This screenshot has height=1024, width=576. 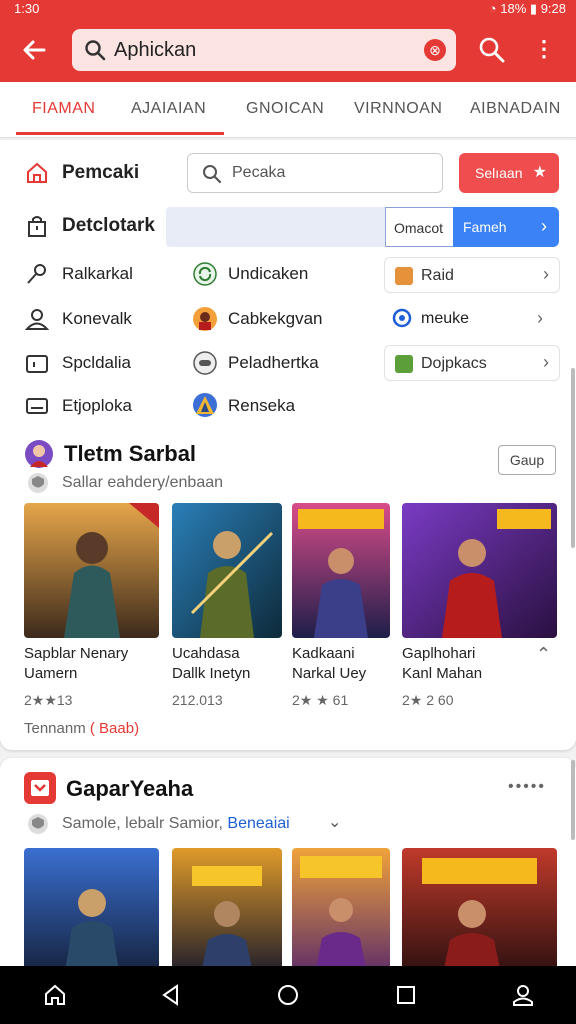 I want to click on tab-3: VIRNNOAN, so click(x=398, y=109).